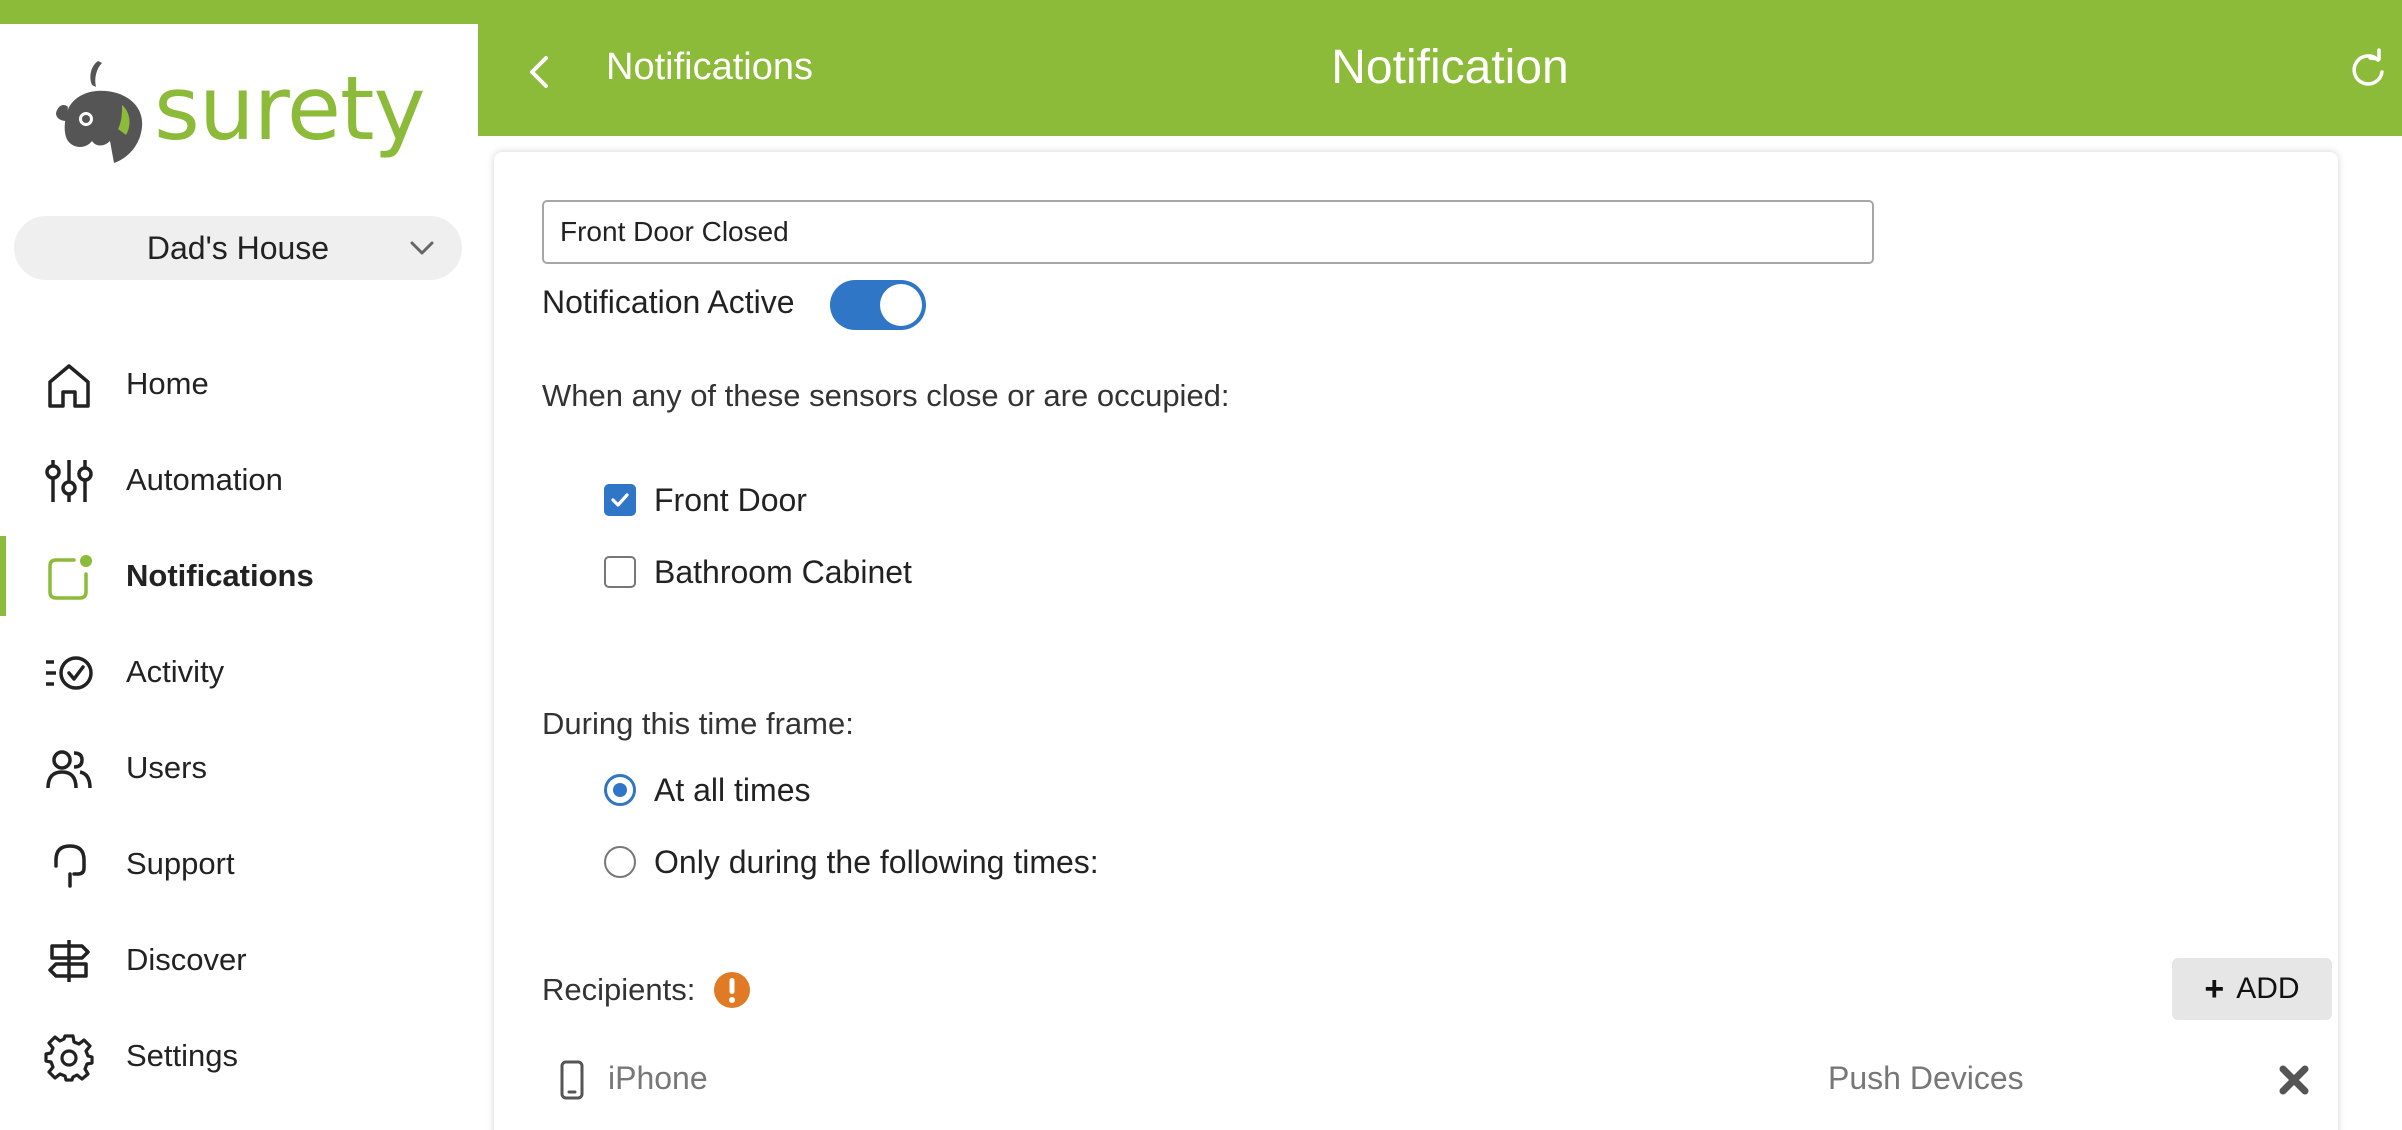 Image resolution: width=2402 pixels, height=1130 pixels. What do you see at coordinates (175, 671) in the screenshot?
I see `sidebar-item-label: Activity` at bounding box center [175, 671].